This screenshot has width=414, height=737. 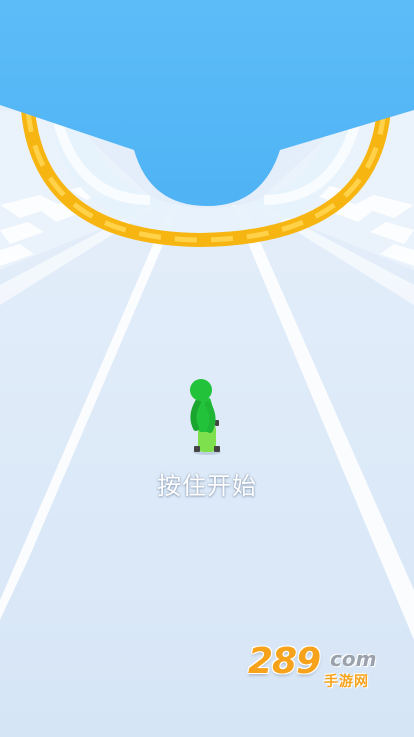 I want to click on watermark-number: 289, so click(x=284, y=661).